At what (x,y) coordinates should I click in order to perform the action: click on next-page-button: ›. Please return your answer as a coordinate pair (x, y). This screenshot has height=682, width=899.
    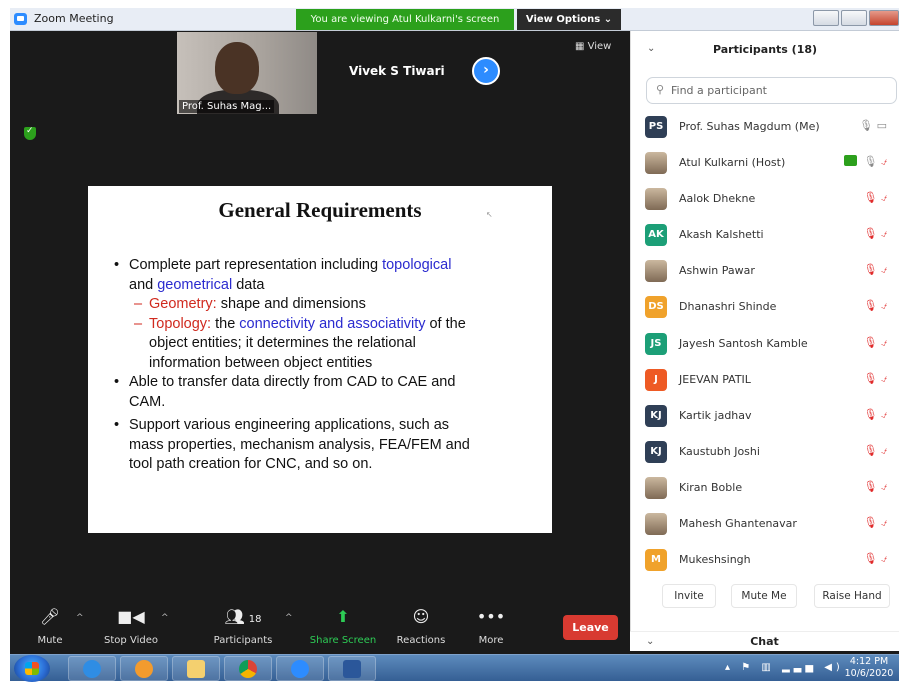
    Looking at the image, I should click on (486, 71).